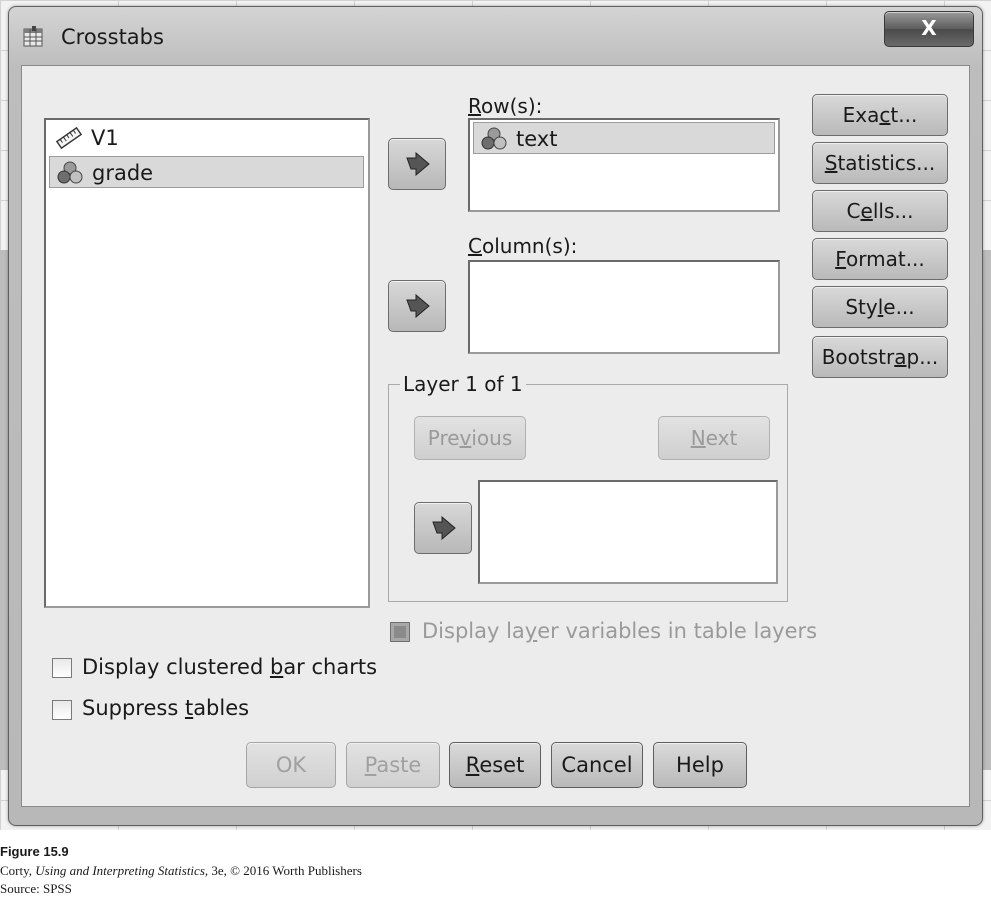  I want to click on rows-list: text, so click(624, 165).